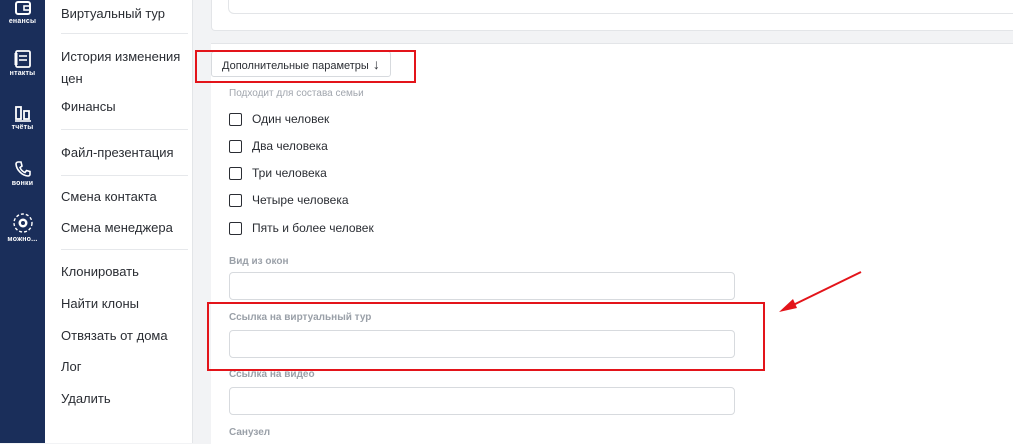 The width and height of the screenshot is (1013, 444). What do you see at coordinates (482, 286) in the screenshot?
I see `view-input` at bounding box center [482, 286].